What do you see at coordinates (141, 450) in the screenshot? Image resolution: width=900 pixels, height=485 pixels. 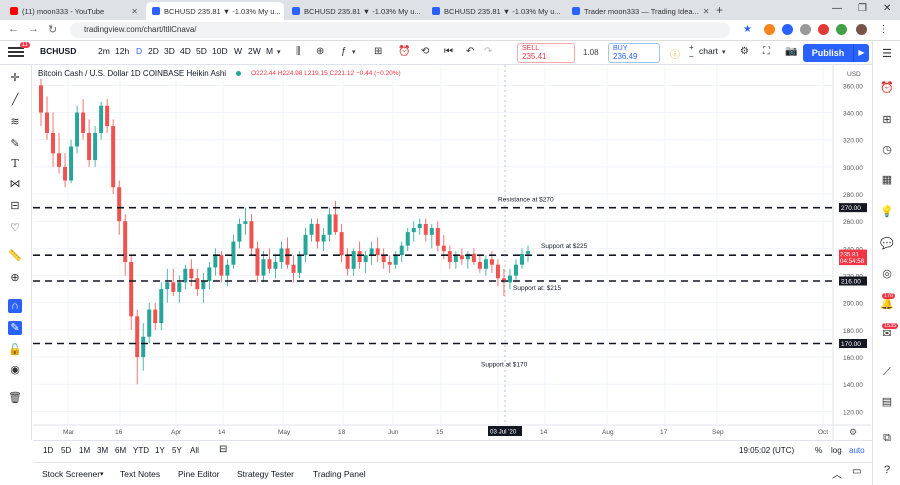 I see `range-button: YTD` at bounding box center [141, 450].